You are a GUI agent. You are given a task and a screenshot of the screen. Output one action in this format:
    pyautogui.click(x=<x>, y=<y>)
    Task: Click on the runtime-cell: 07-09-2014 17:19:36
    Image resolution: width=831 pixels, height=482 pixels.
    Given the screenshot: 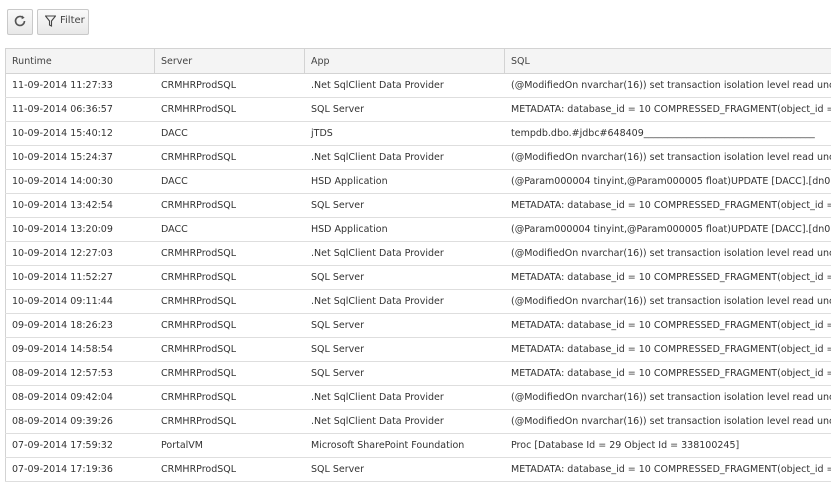 What is the action you would take?
    pyautogui.click(x=80, y=469)
    